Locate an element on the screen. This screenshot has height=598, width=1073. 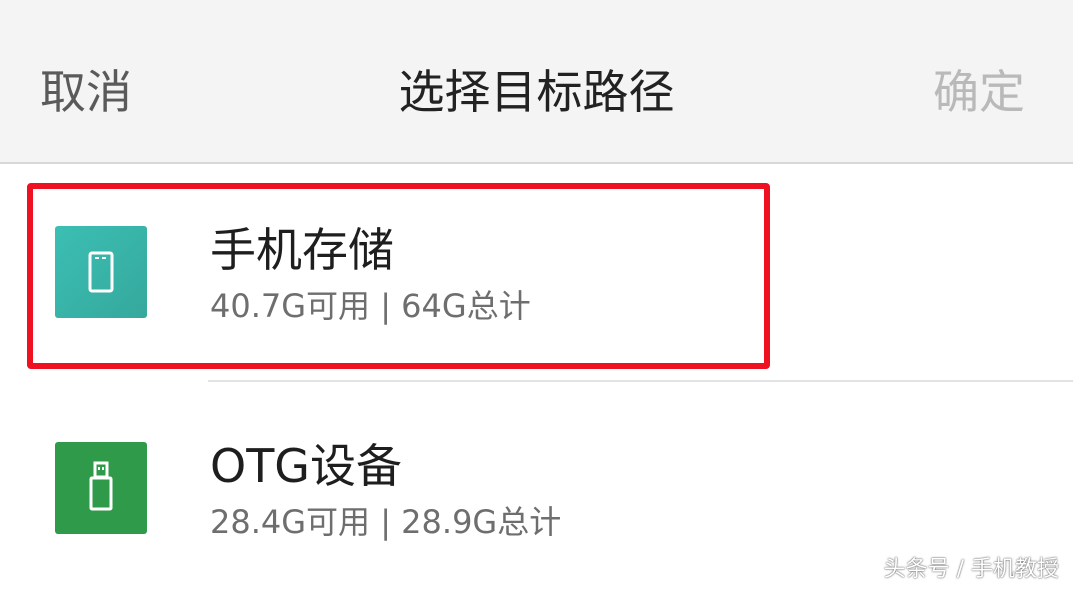
confirm-button: 确定 is located at coordinates (979, 92).